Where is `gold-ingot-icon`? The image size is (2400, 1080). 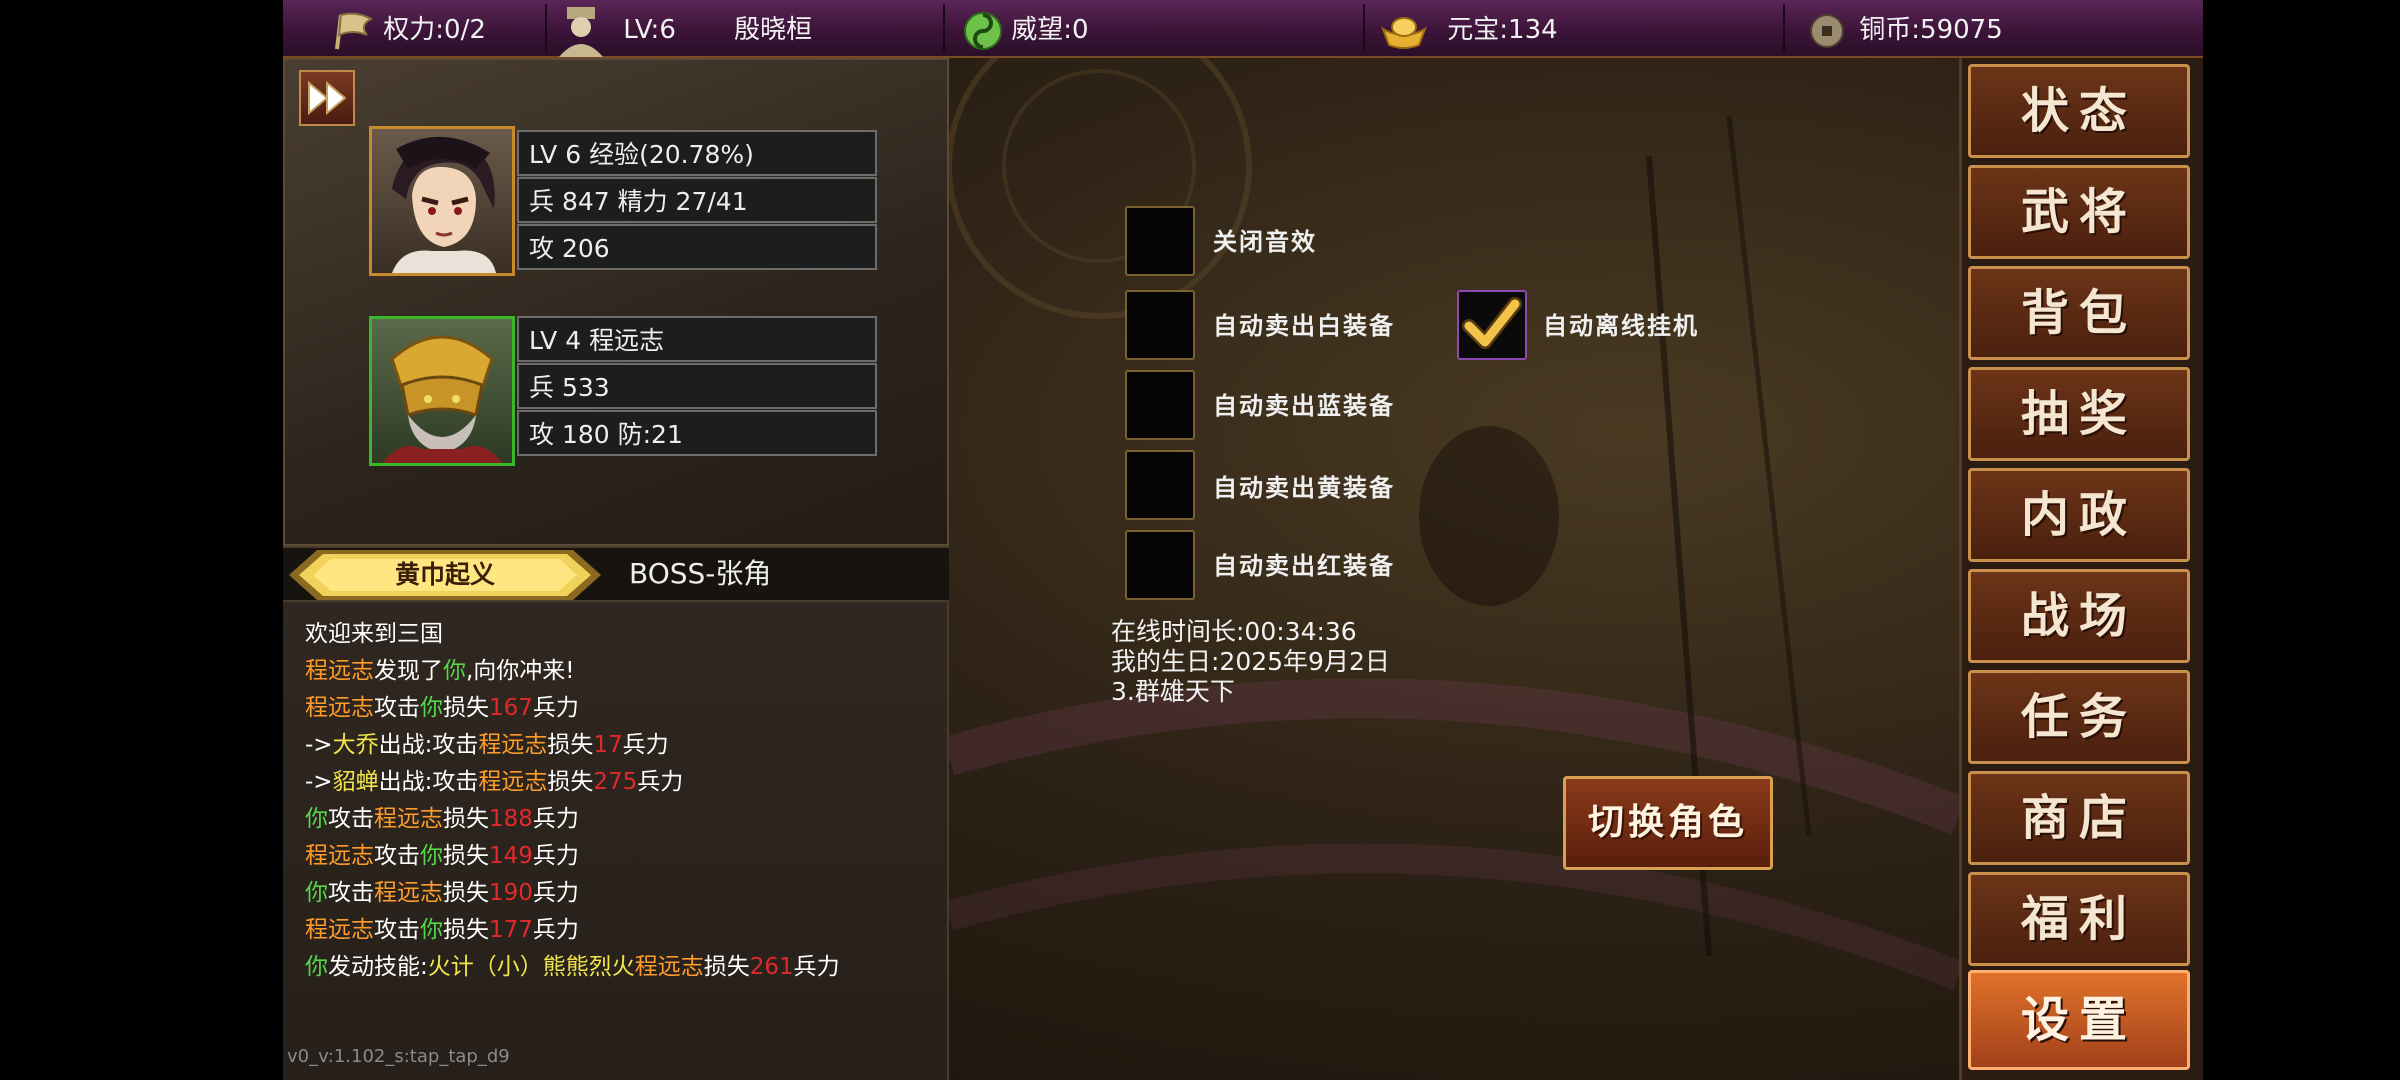
gold-ingot-icon is located at coordinates (1404, 32).